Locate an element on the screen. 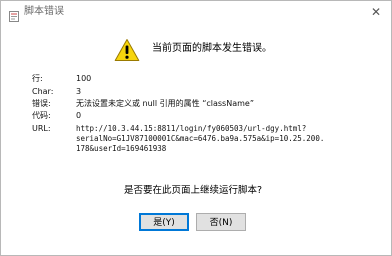 This screenshot has height=256, width=392. no-button: 否(N) is located at coordinates (221, 222).